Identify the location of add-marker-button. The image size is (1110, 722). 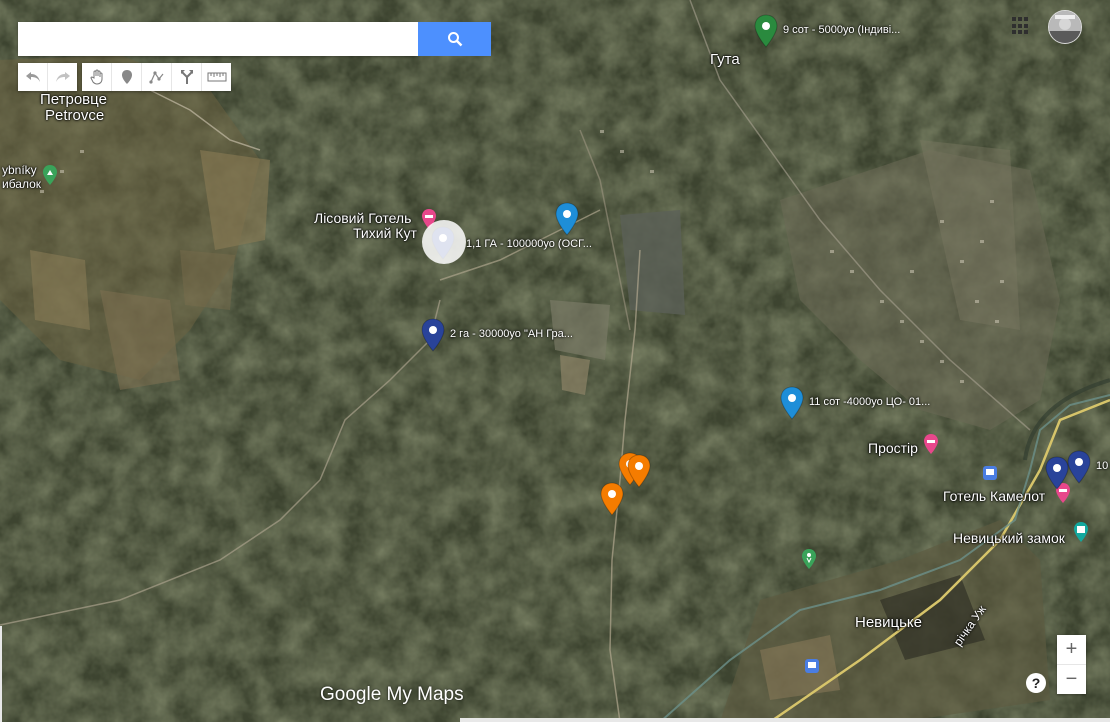
(127, 77).